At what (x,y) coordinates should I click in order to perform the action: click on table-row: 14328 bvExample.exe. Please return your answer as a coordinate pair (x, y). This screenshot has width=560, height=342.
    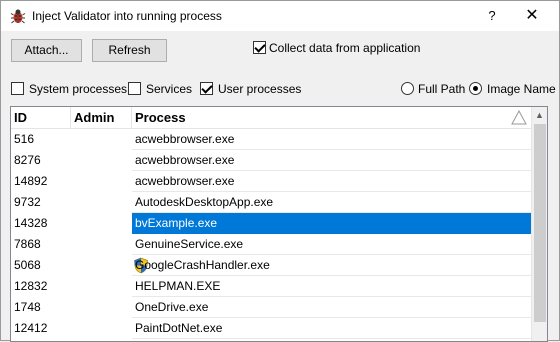
    Looking at the image, I should click on (271, 223).